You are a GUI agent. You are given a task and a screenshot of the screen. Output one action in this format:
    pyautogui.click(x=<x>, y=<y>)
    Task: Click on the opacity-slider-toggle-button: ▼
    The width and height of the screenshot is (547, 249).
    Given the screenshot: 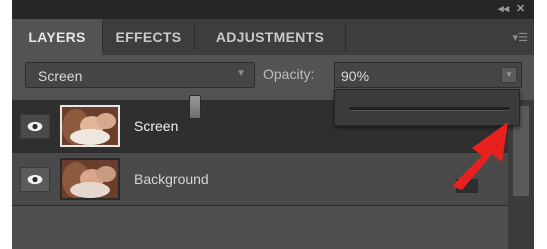 What is the action you would take?
    pyautogui.click(x=509, y=75)
    